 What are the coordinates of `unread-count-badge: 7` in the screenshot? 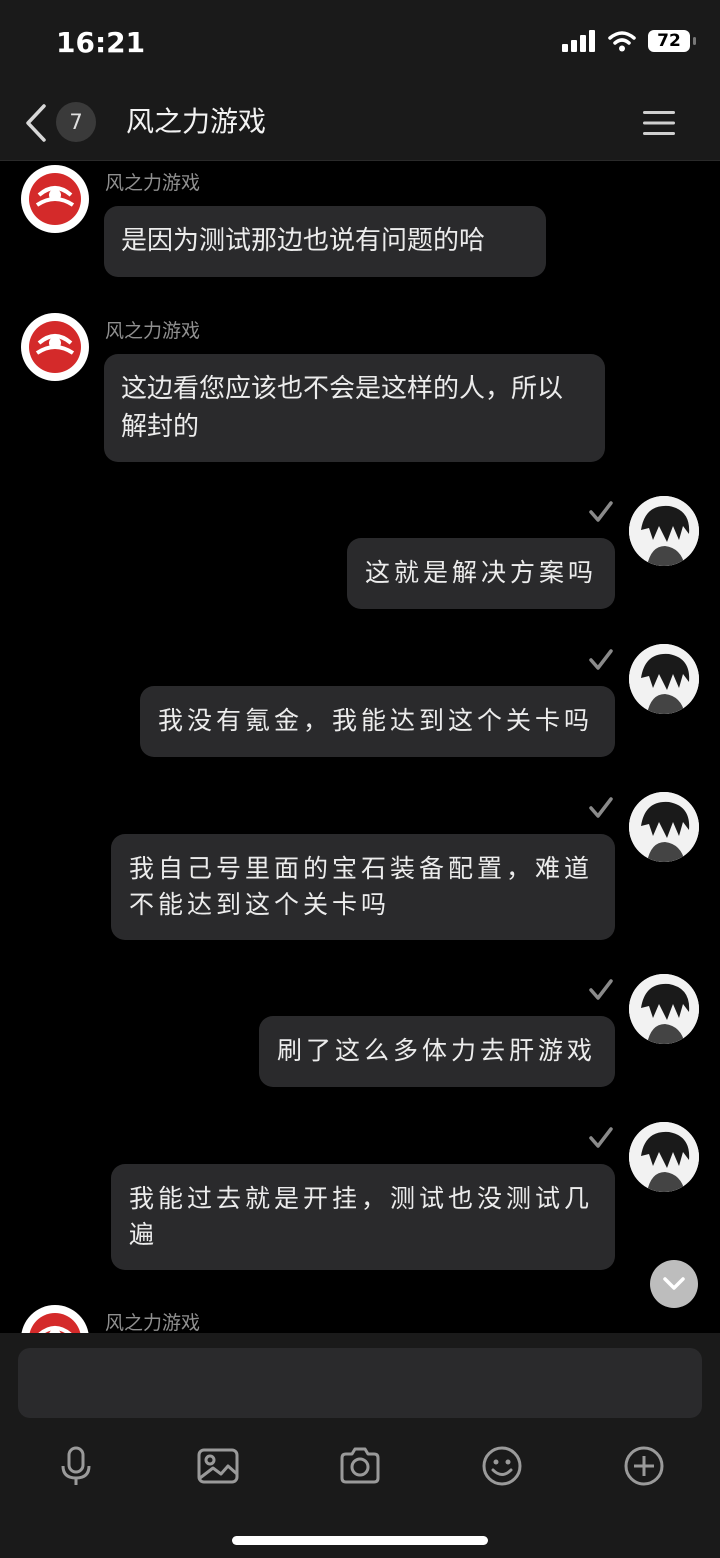 It's located at (76, 122).